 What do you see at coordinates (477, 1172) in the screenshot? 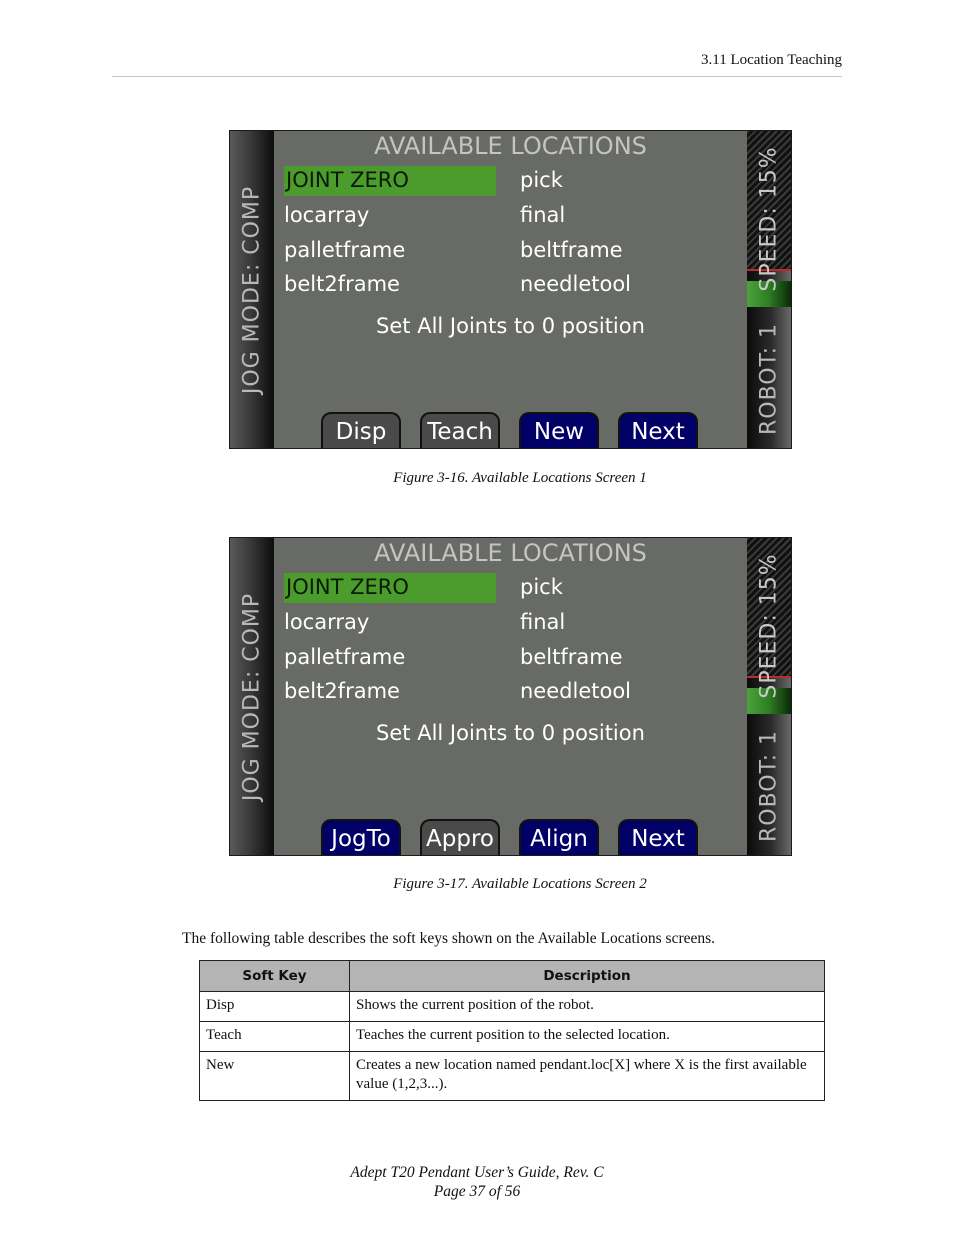
I see `document-title: Adept T20 Pendant User’s Guide, Rev. C` at bounding box center [477, 1172].